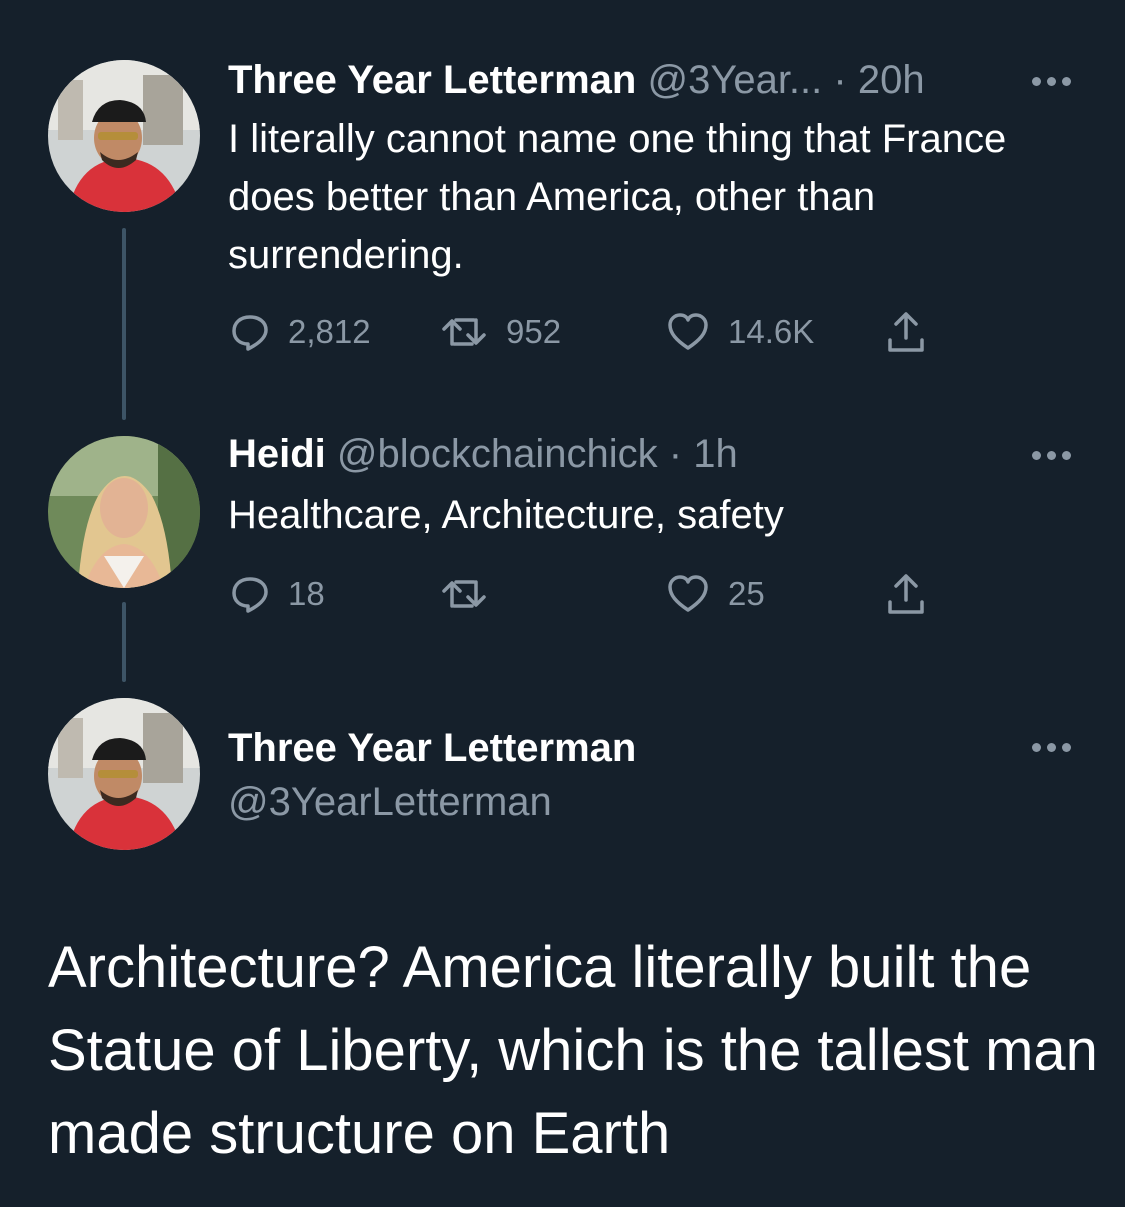 This screenshot has height=1207, width=1125. I want to click on retweet-count: 952, so click(534, 331).